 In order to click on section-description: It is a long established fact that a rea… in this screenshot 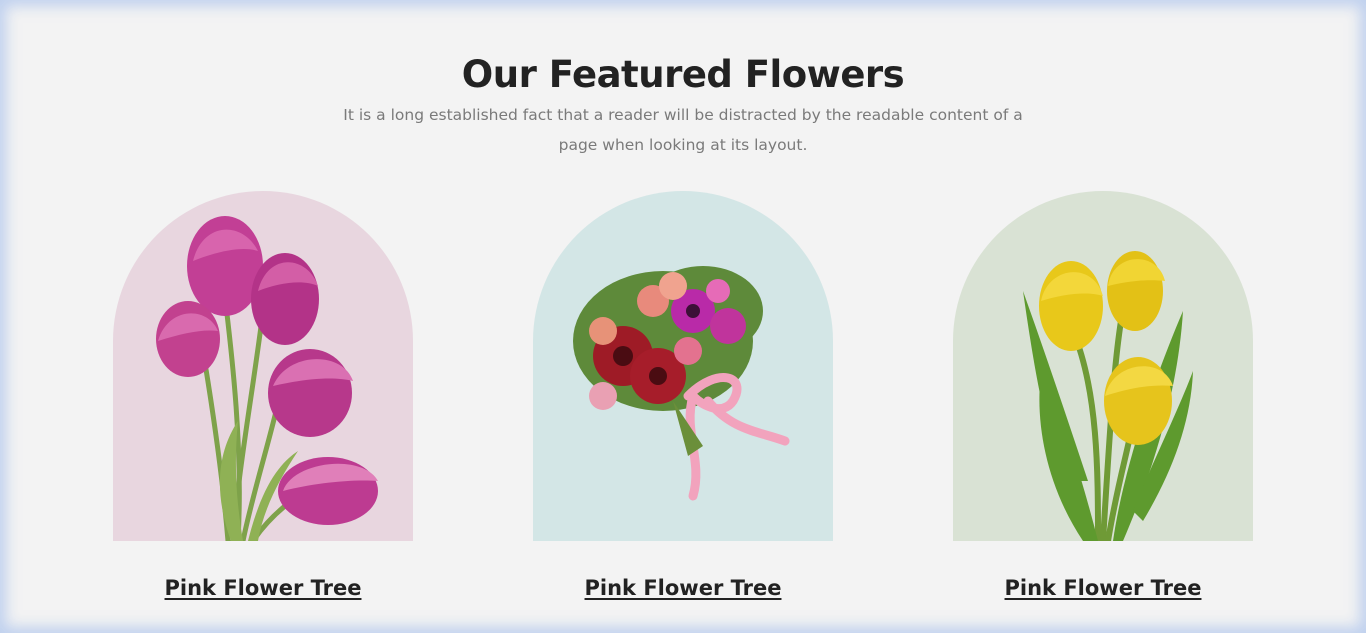, I will do `click(683, 130)`.